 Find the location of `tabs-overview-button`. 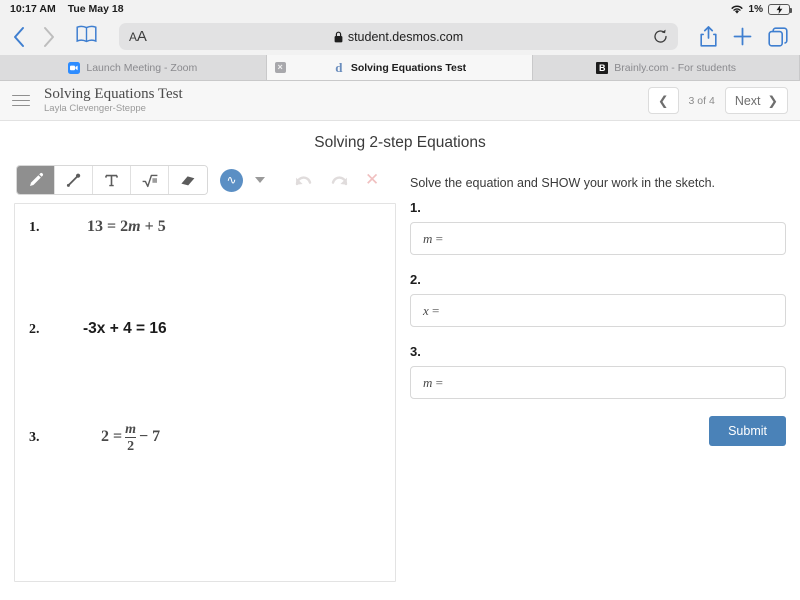

tabs-overview-button is located at coordinates (778, 36).